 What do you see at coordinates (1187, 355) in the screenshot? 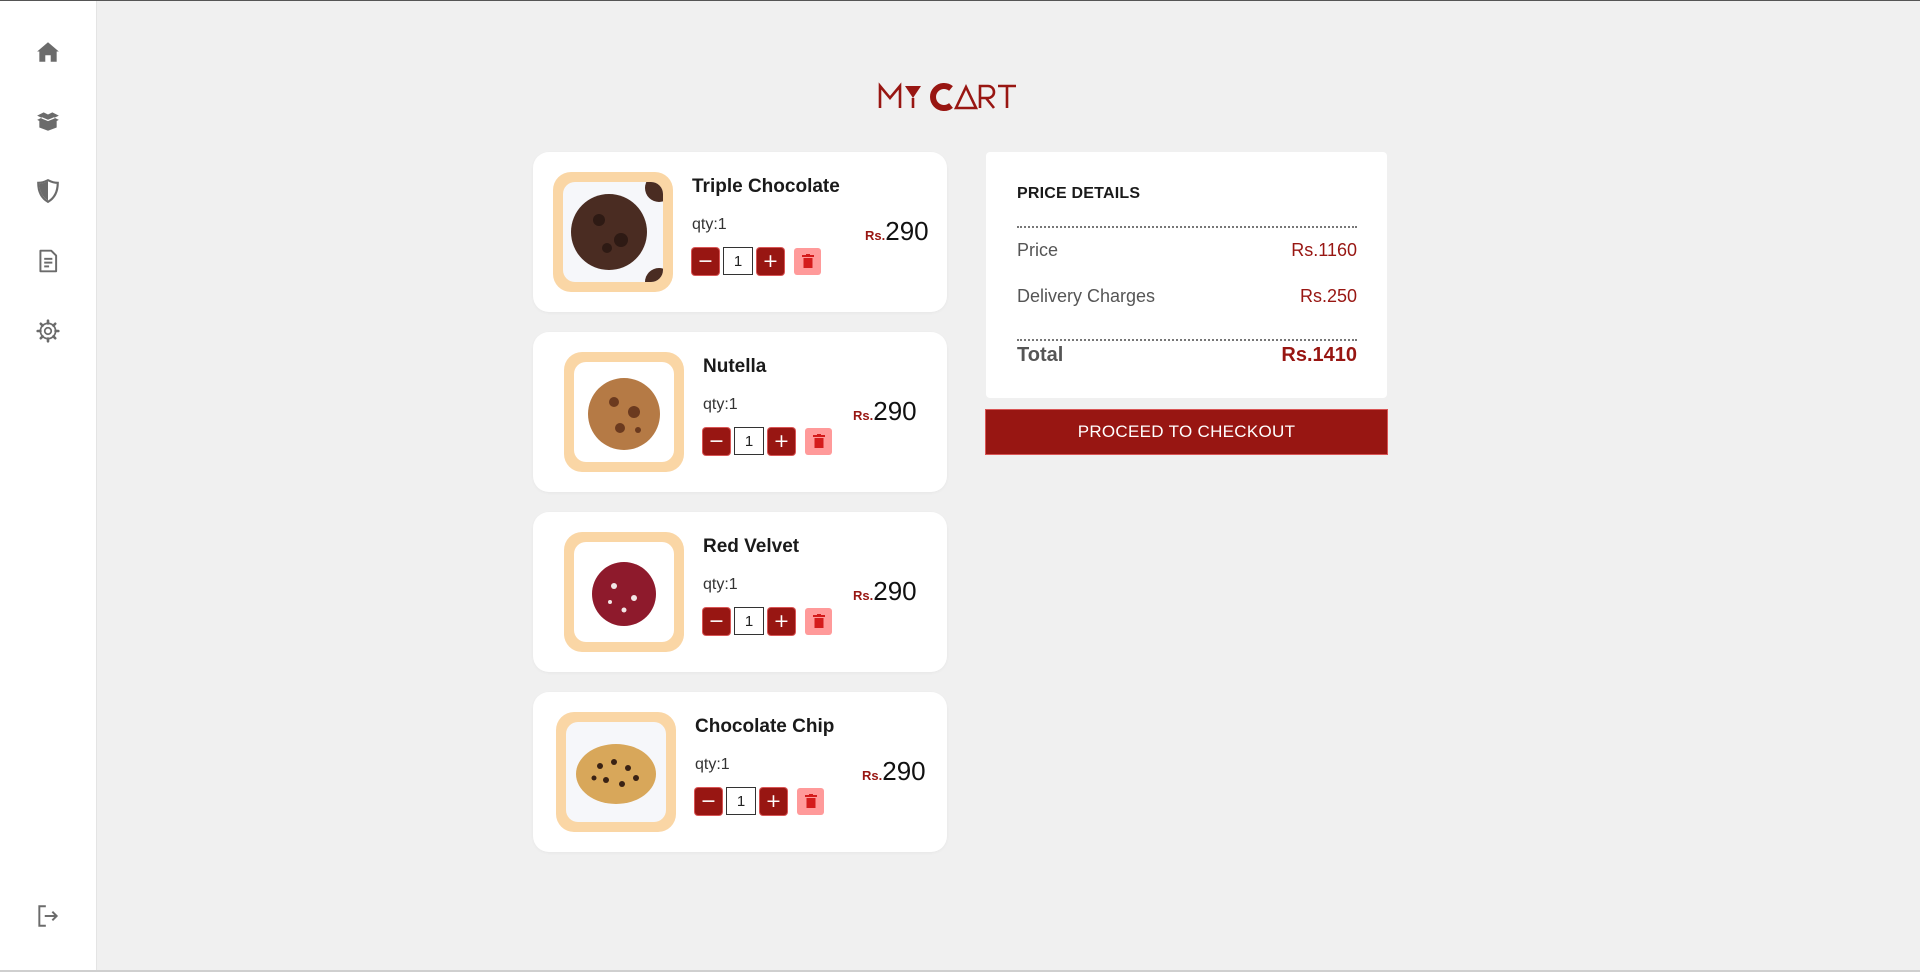
I see `total-row: Total Rs.1410` at bounding box center [1187, 355].